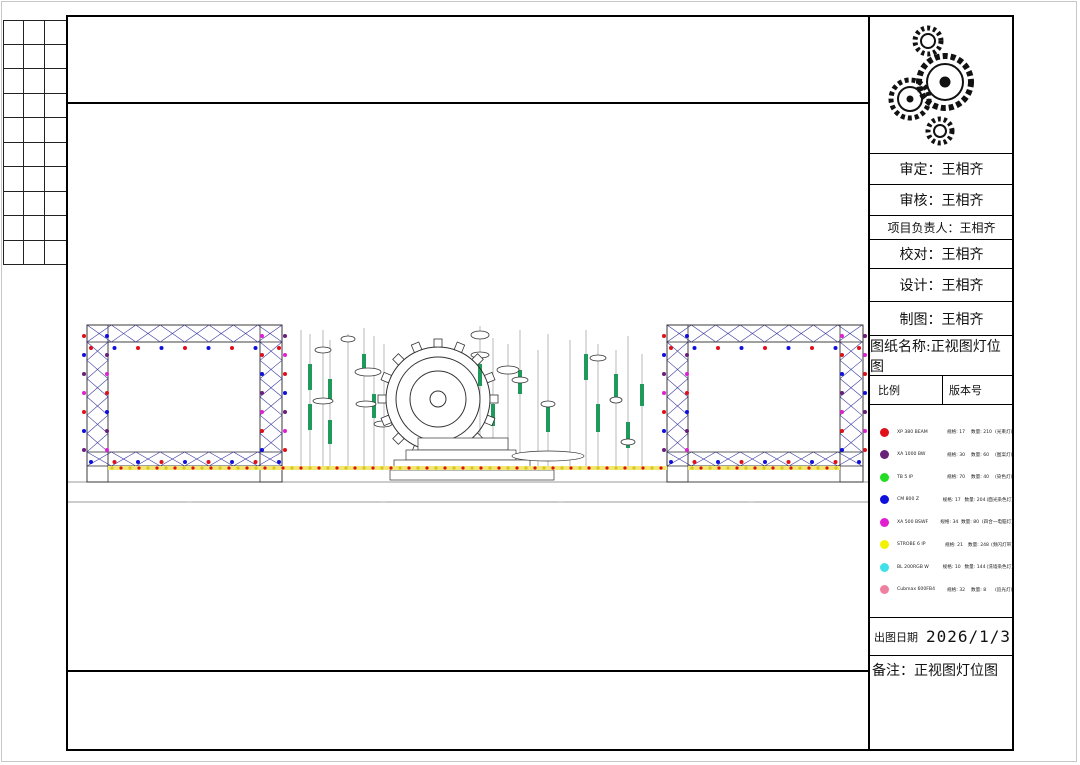  Describe the element at coordinates (941, 200) in the screenshot. I see `checked-by: 审核：王相齐` at that location.